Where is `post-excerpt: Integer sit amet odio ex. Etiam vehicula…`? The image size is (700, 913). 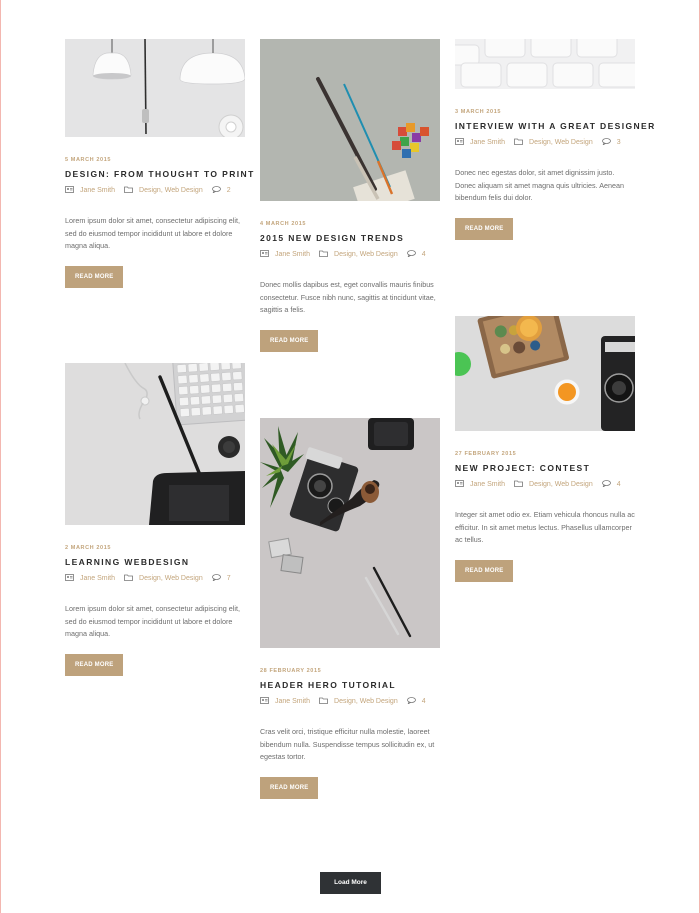 post-excerpt: Integer sit amet odio ex. Etiam vehicula… is located at coordinates (545, 527).